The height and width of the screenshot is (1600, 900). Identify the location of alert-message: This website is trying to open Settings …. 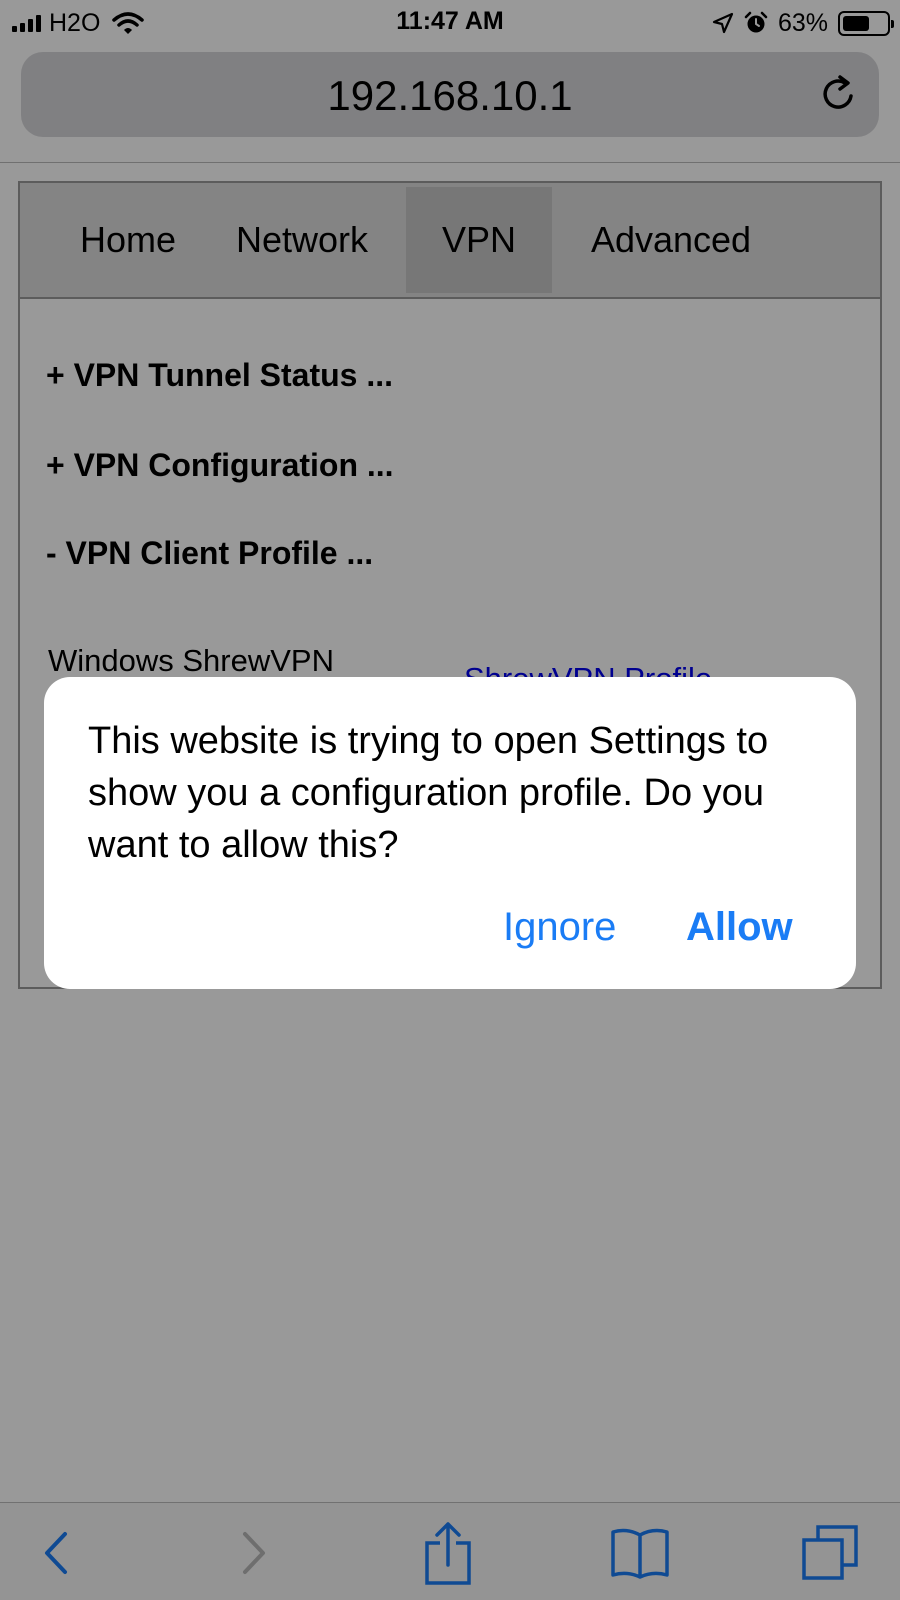
(428, 793).